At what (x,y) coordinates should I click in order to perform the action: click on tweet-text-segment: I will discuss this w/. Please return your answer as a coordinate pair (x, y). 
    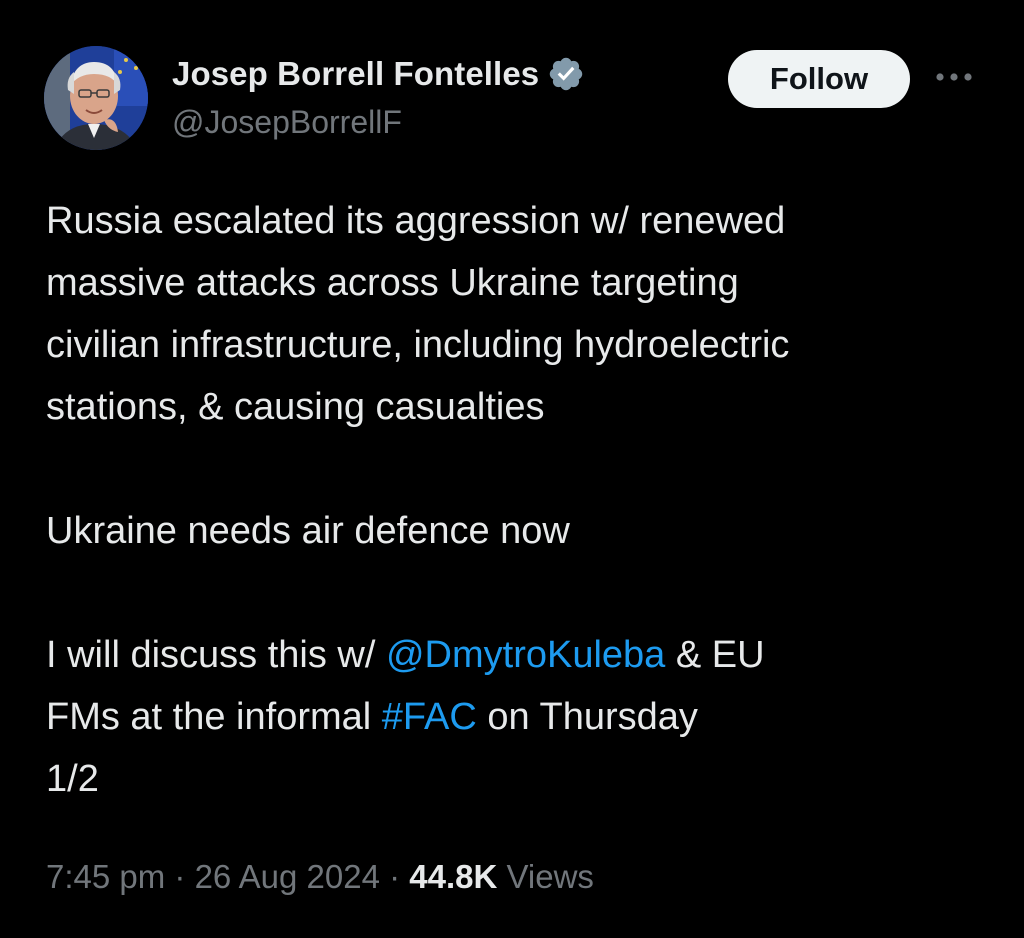
    Looking at the image, I should click on (216, 655).